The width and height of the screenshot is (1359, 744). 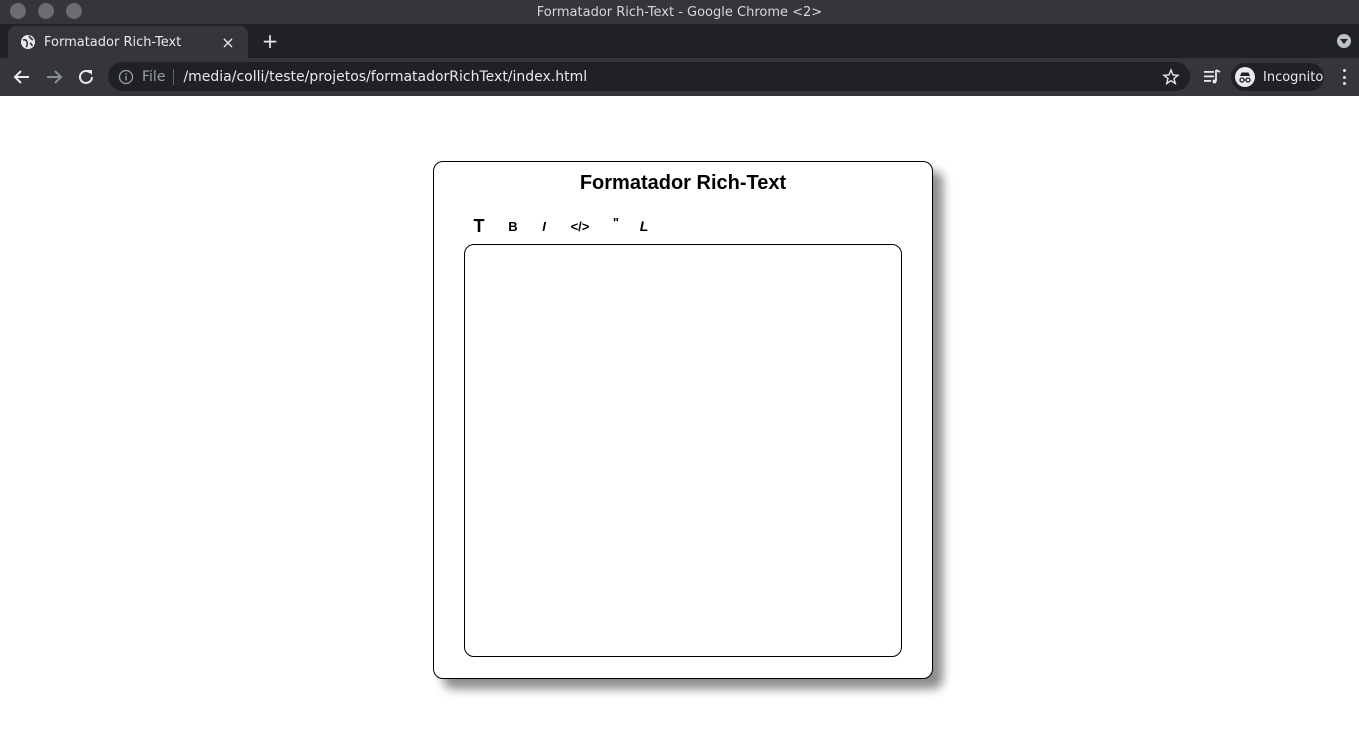 What do you see at coordinates (1344, 41) in the screenshot?
I see `tab-search-button` at bounding box center [1344, 41].